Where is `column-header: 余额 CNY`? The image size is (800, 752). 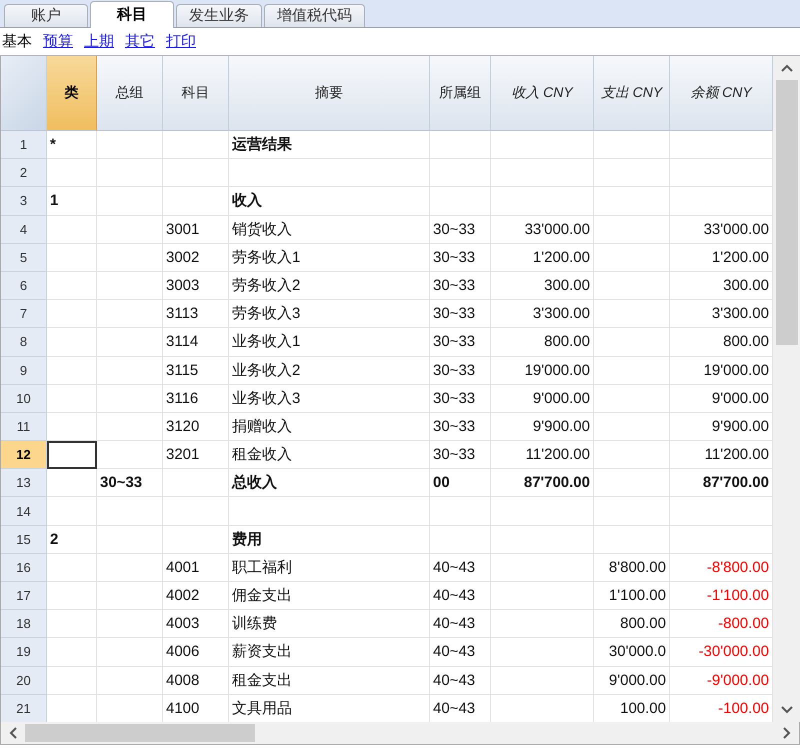 column-header: 余额 CNY is located at coordinates (721, 93).